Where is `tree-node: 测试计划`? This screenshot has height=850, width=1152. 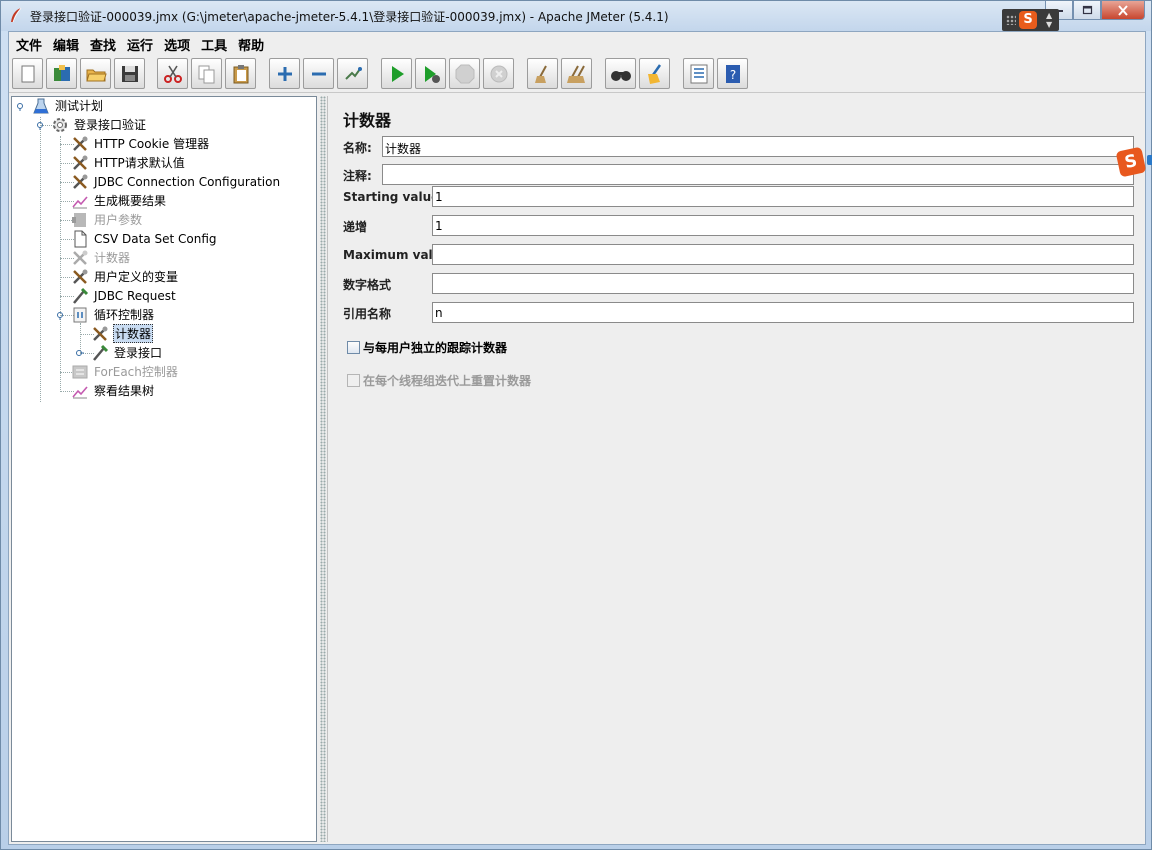
tree-node: 测试计划 is located at coordinates (68, 105).